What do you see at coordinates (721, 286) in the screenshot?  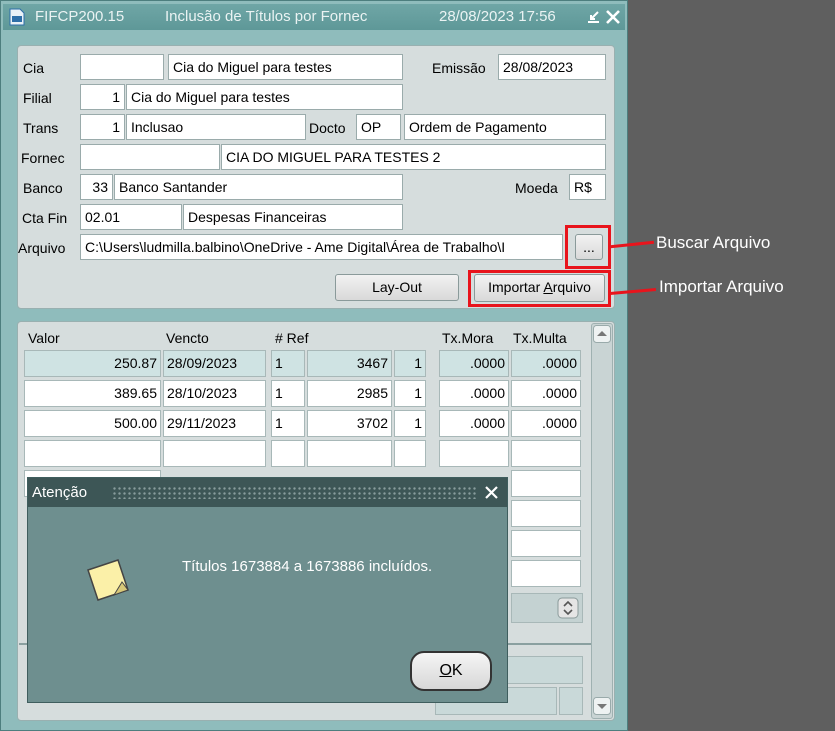 I see `annotation-importar: Importar Arquivo` at bounding box center [721, 286].